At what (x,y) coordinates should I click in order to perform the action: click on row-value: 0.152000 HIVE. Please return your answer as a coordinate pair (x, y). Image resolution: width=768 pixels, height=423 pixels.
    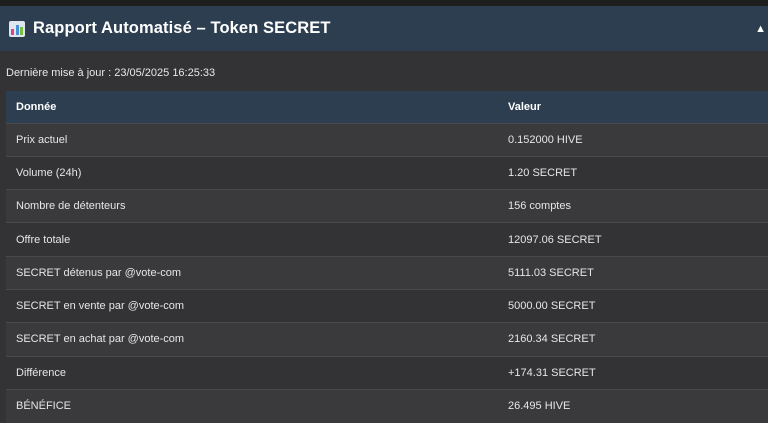
    Looking at the image, I should click on (545, 139).